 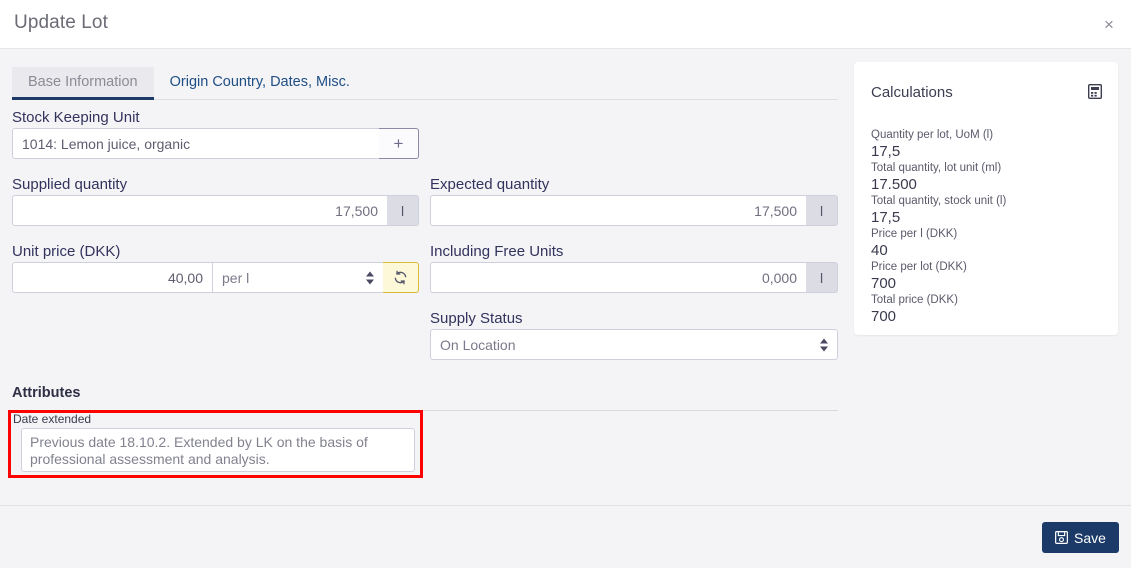 I want to click on unit-price-input, so click(x=112, y=277).